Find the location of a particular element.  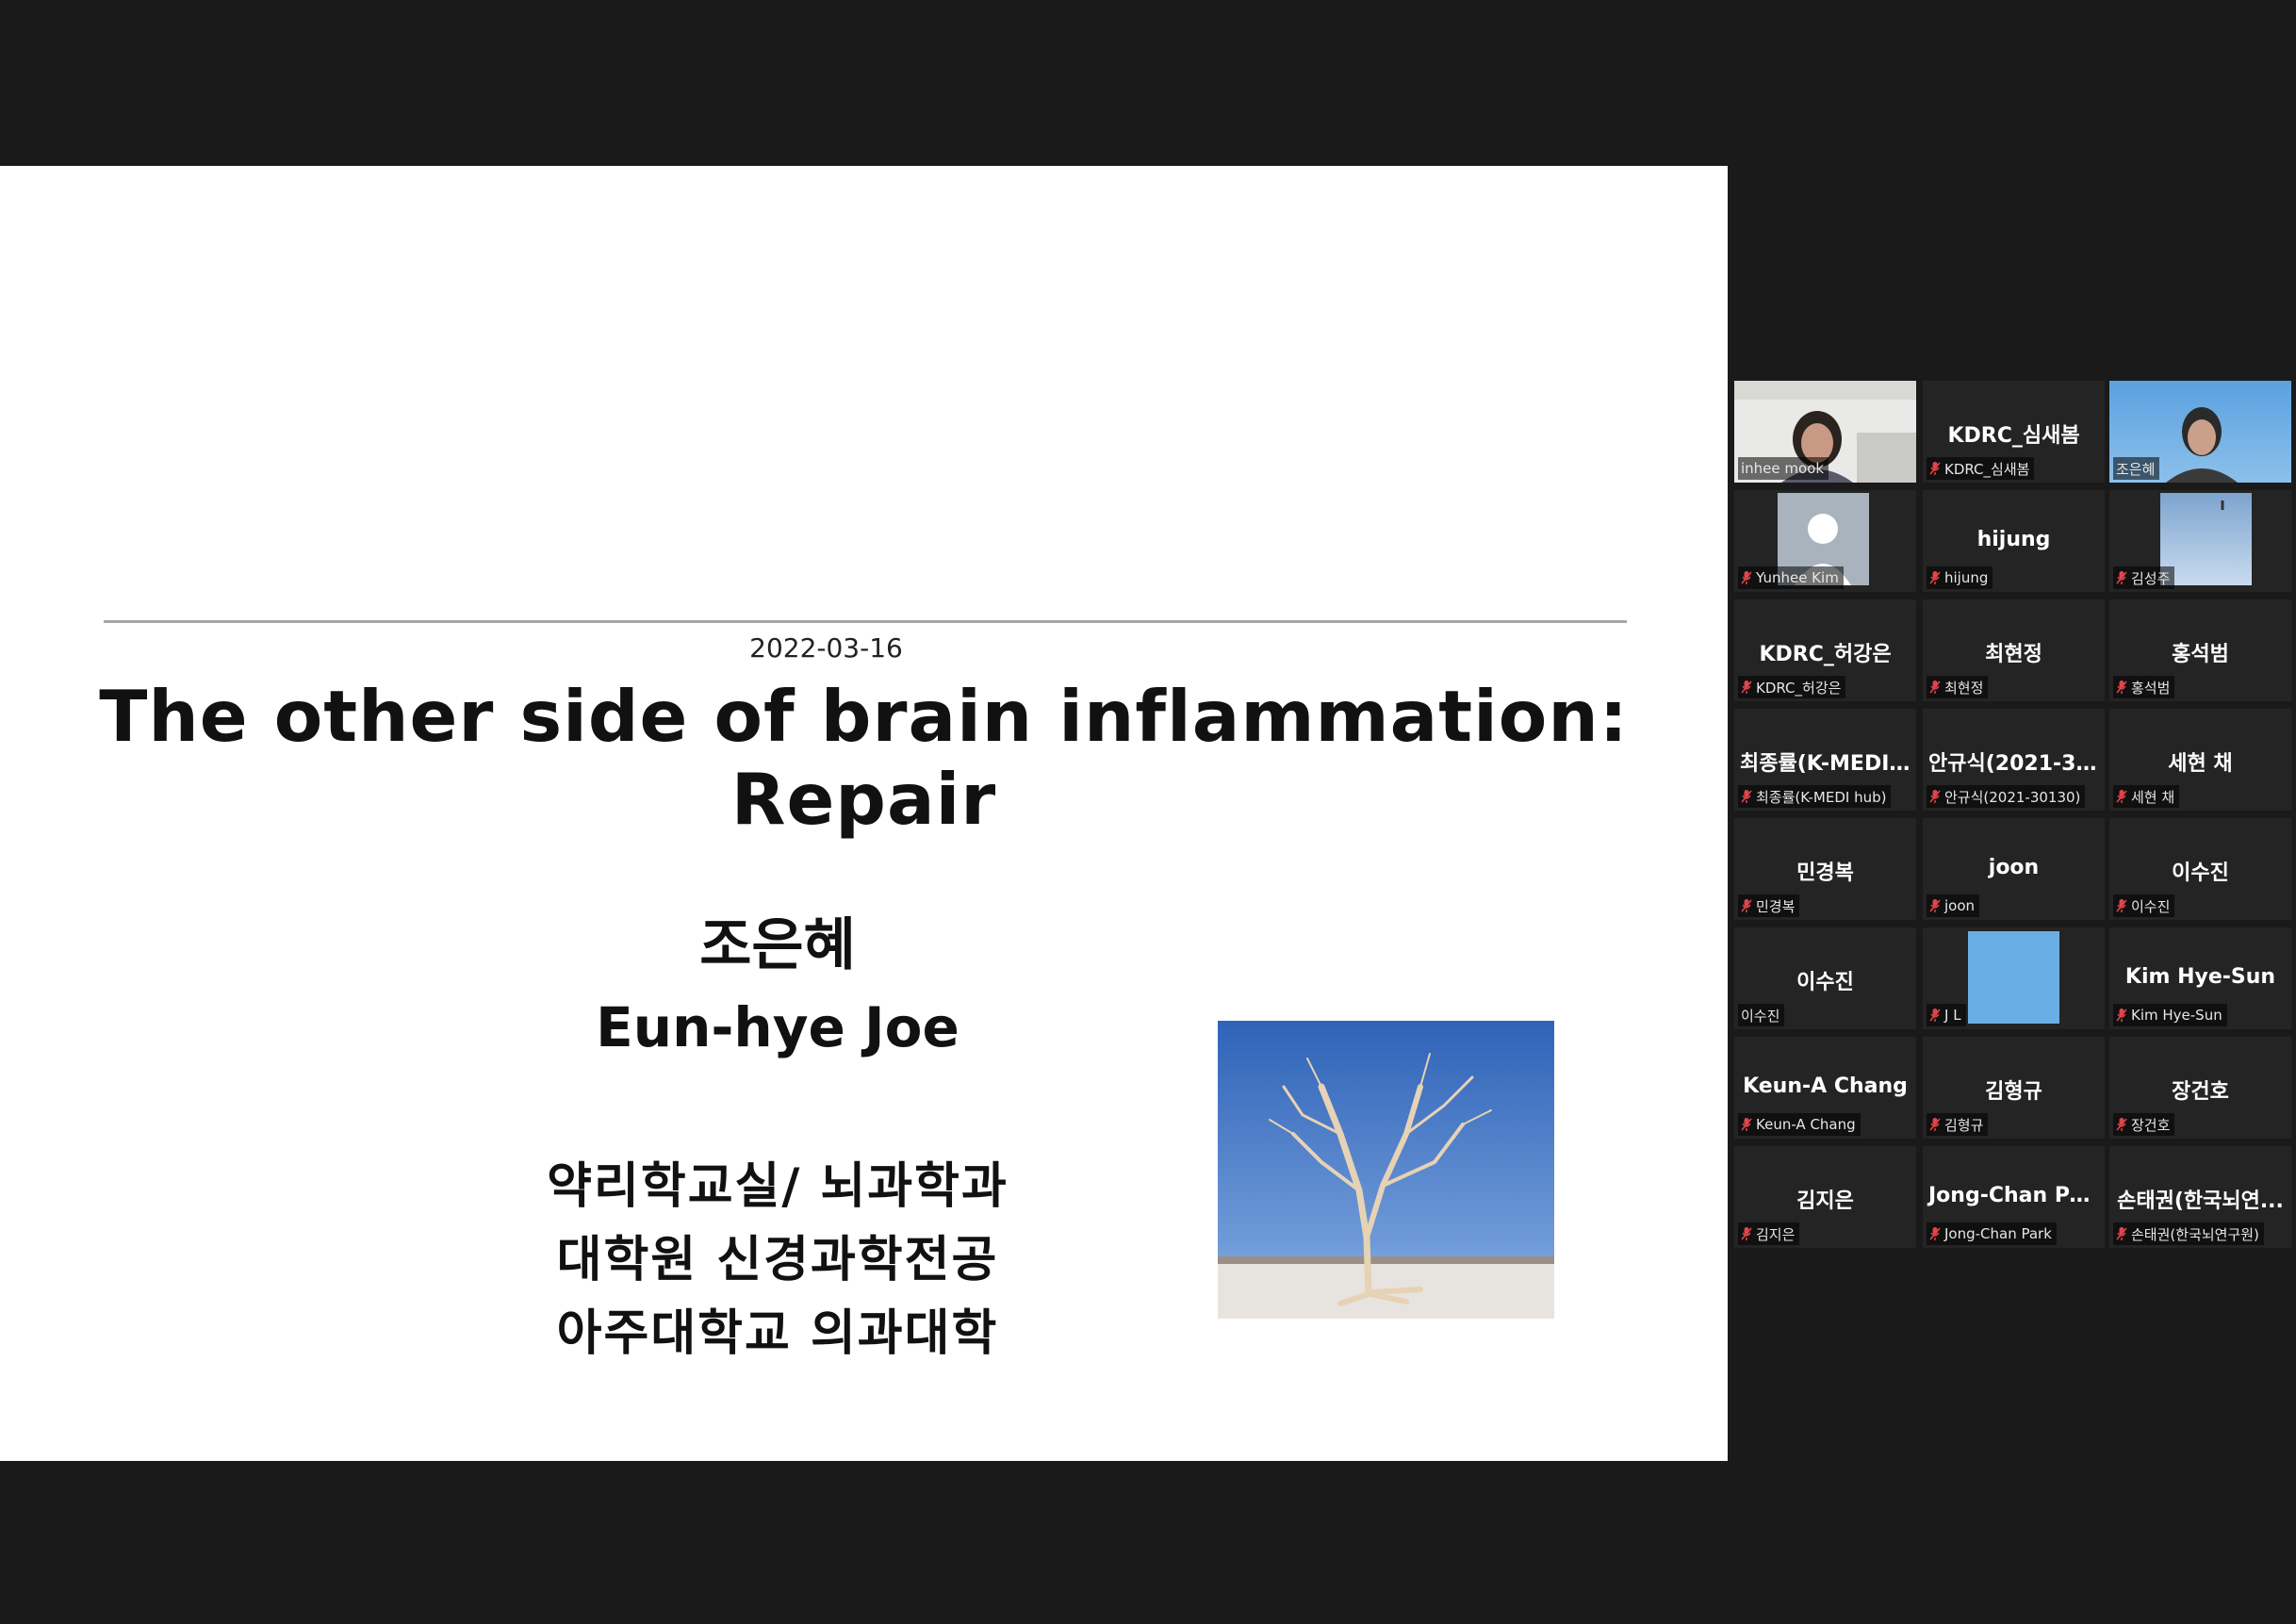

participant-name-label: 최종률(K-MEDI hub) is located at coordinates (1815, 796).